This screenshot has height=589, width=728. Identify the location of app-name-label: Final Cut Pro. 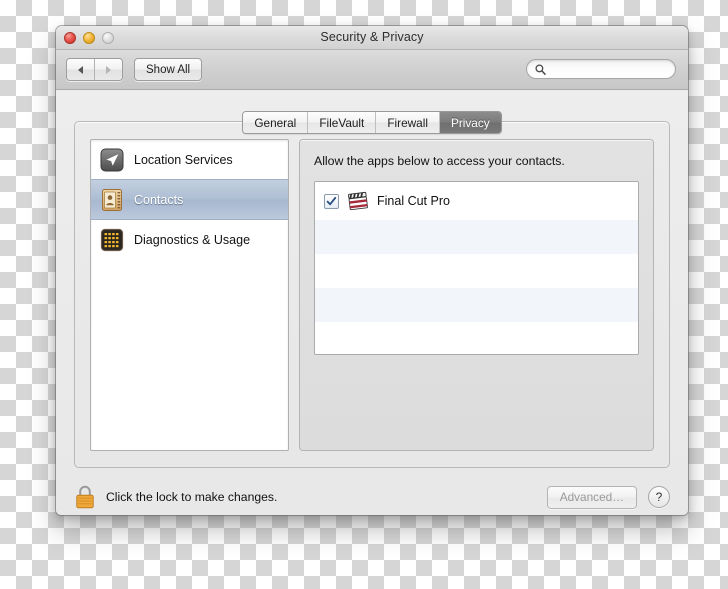
(413, 201).